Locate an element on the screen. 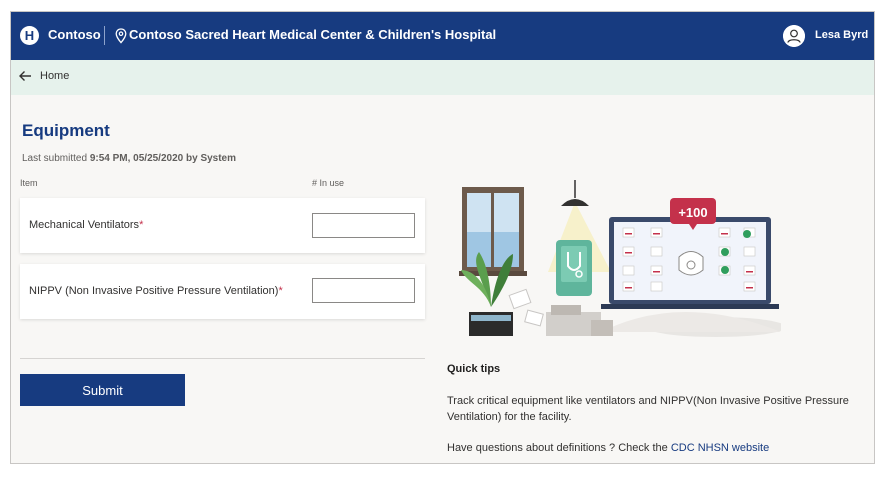 This screenshot has height=479, width=887. location-pin-icon is located at coordinates (121, 36).